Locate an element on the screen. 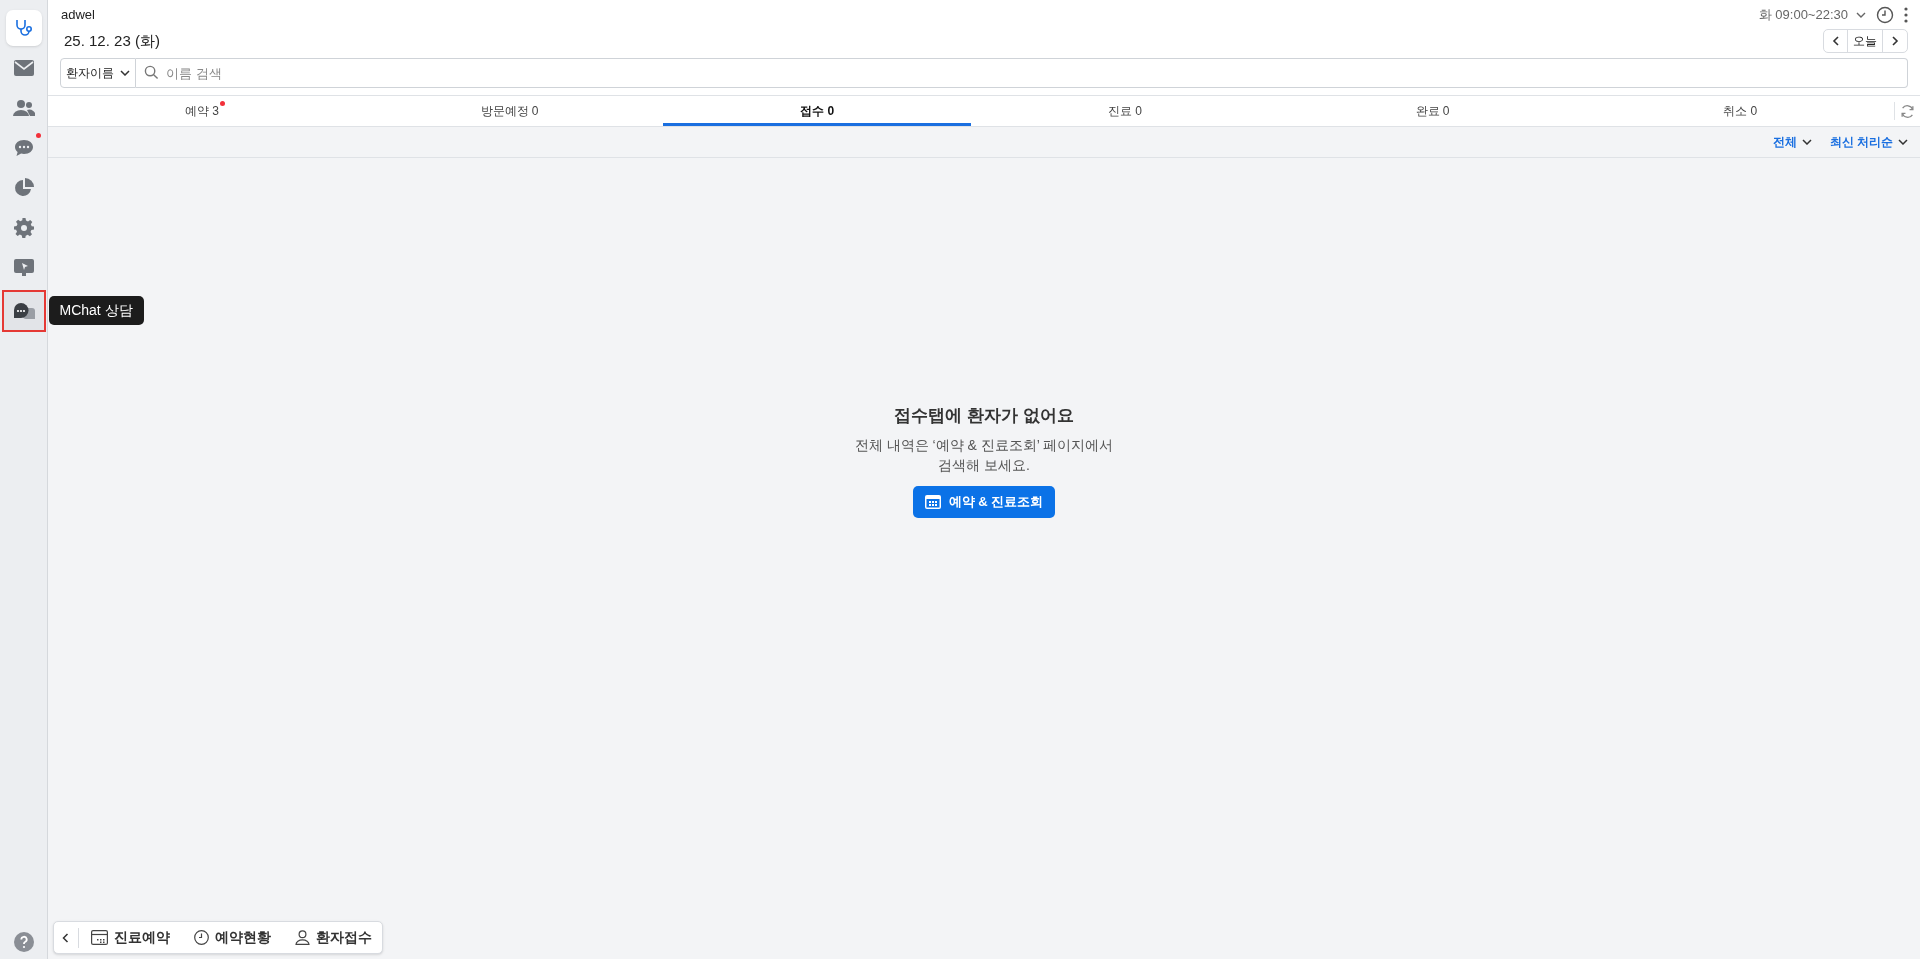 Image resolution: width=1920 pixels, height=959 pixels. refresh-icon is located at coordinates (1907, 111).